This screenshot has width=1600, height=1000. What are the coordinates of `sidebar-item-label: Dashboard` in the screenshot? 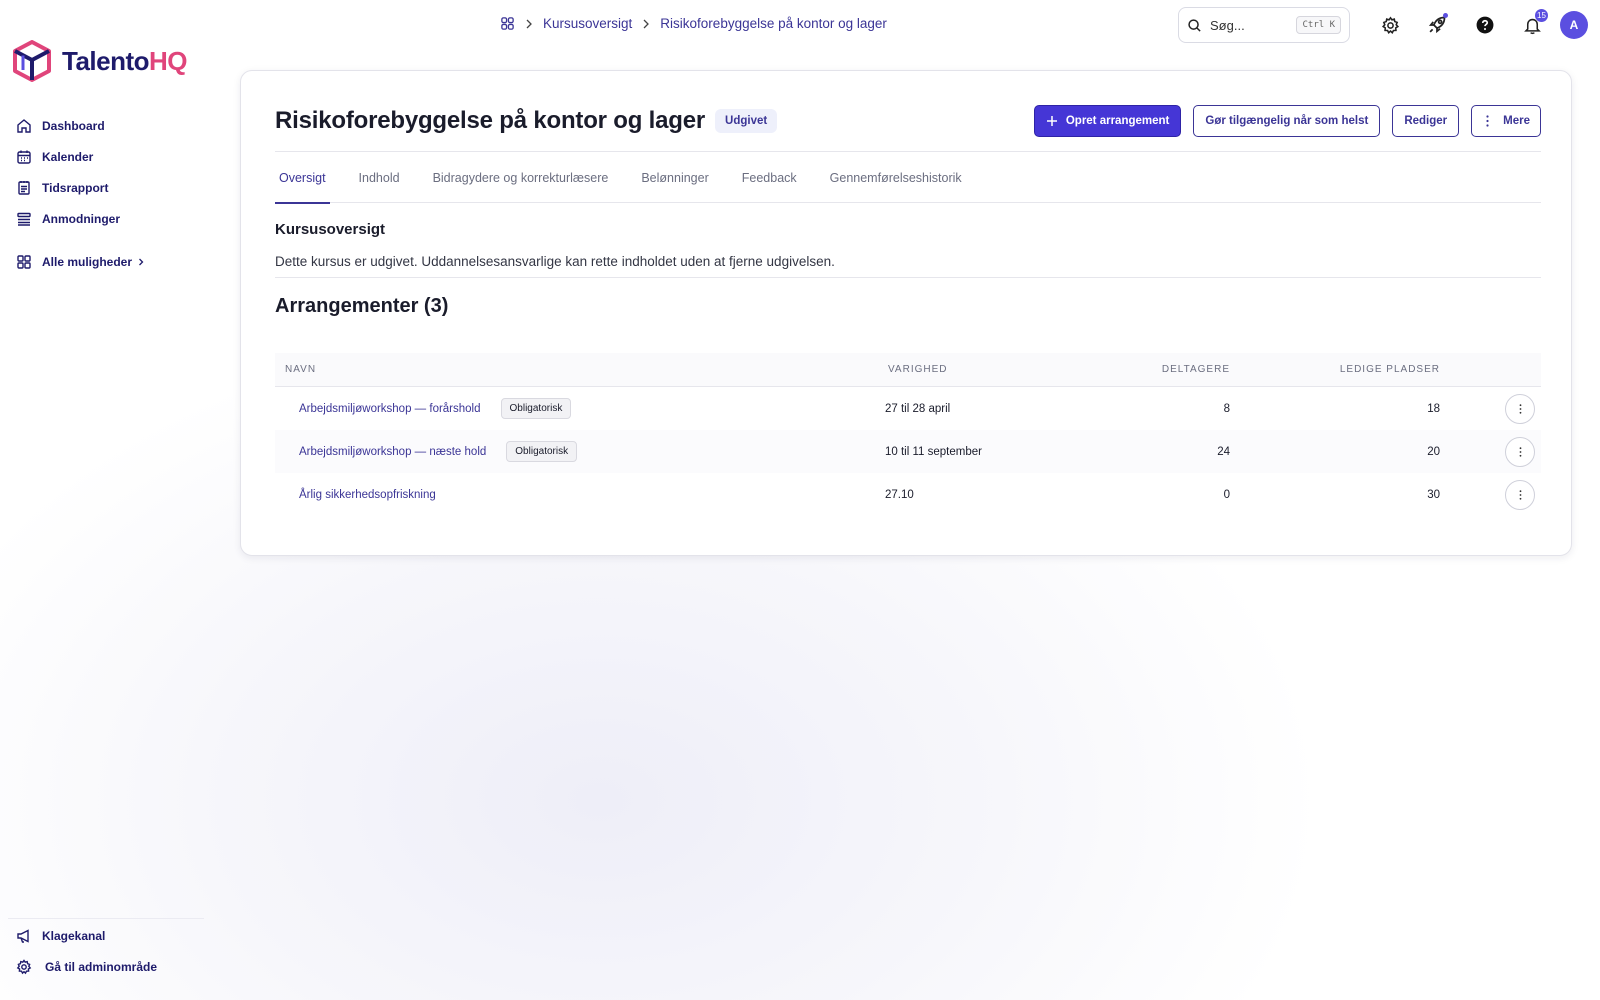 It's located at (73, 125).